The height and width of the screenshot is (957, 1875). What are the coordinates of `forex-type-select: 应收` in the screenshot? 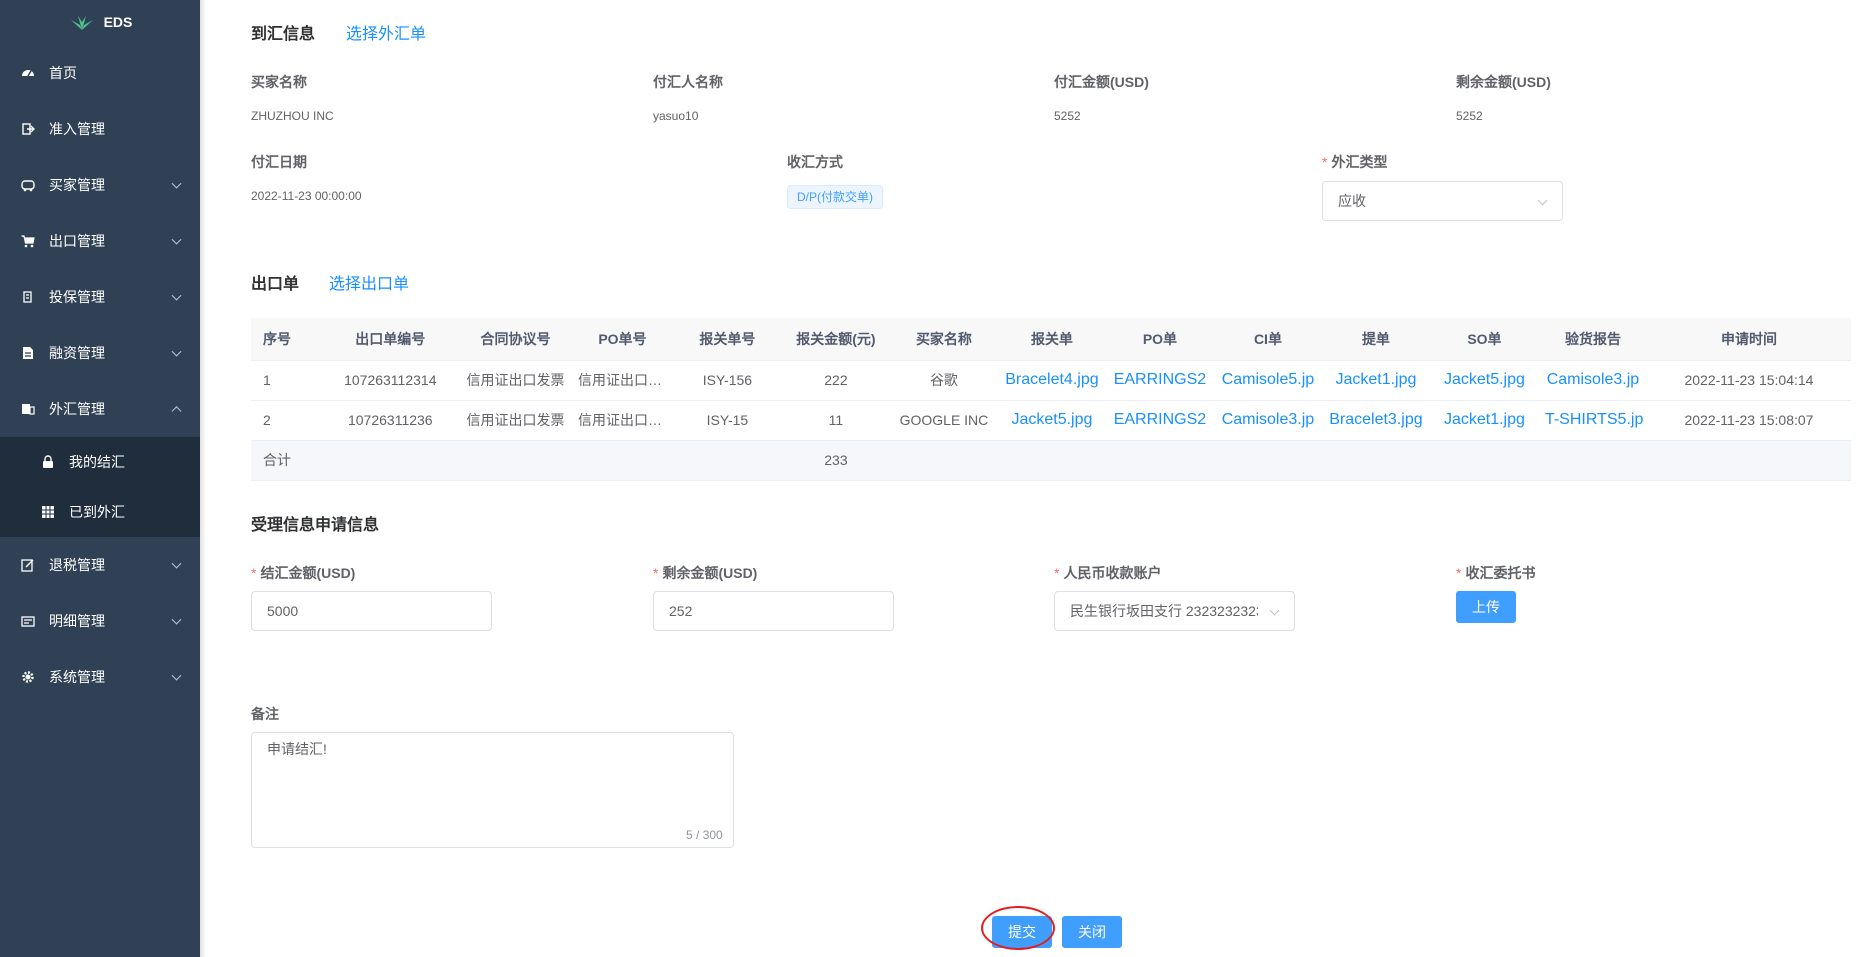 It's located at (1442, 201).